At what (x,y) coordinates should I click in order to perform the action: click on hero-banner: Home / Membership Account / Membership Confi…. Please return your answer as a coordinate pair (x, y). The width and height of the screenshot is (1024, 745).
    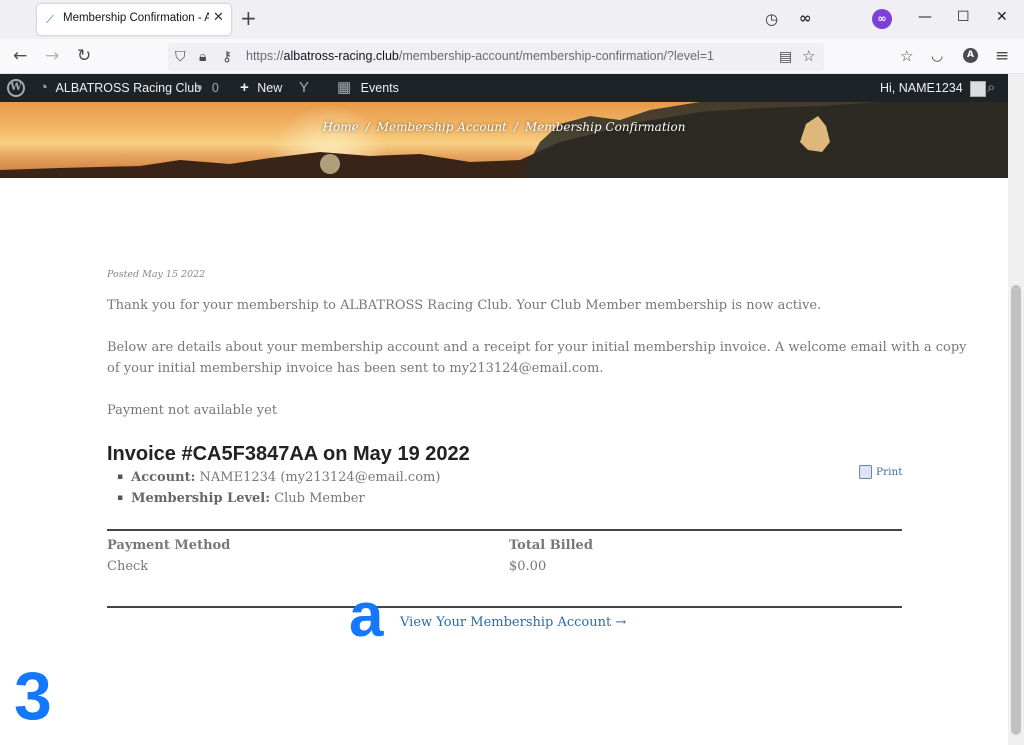
    Looking at the image, I should click on (504, 140).